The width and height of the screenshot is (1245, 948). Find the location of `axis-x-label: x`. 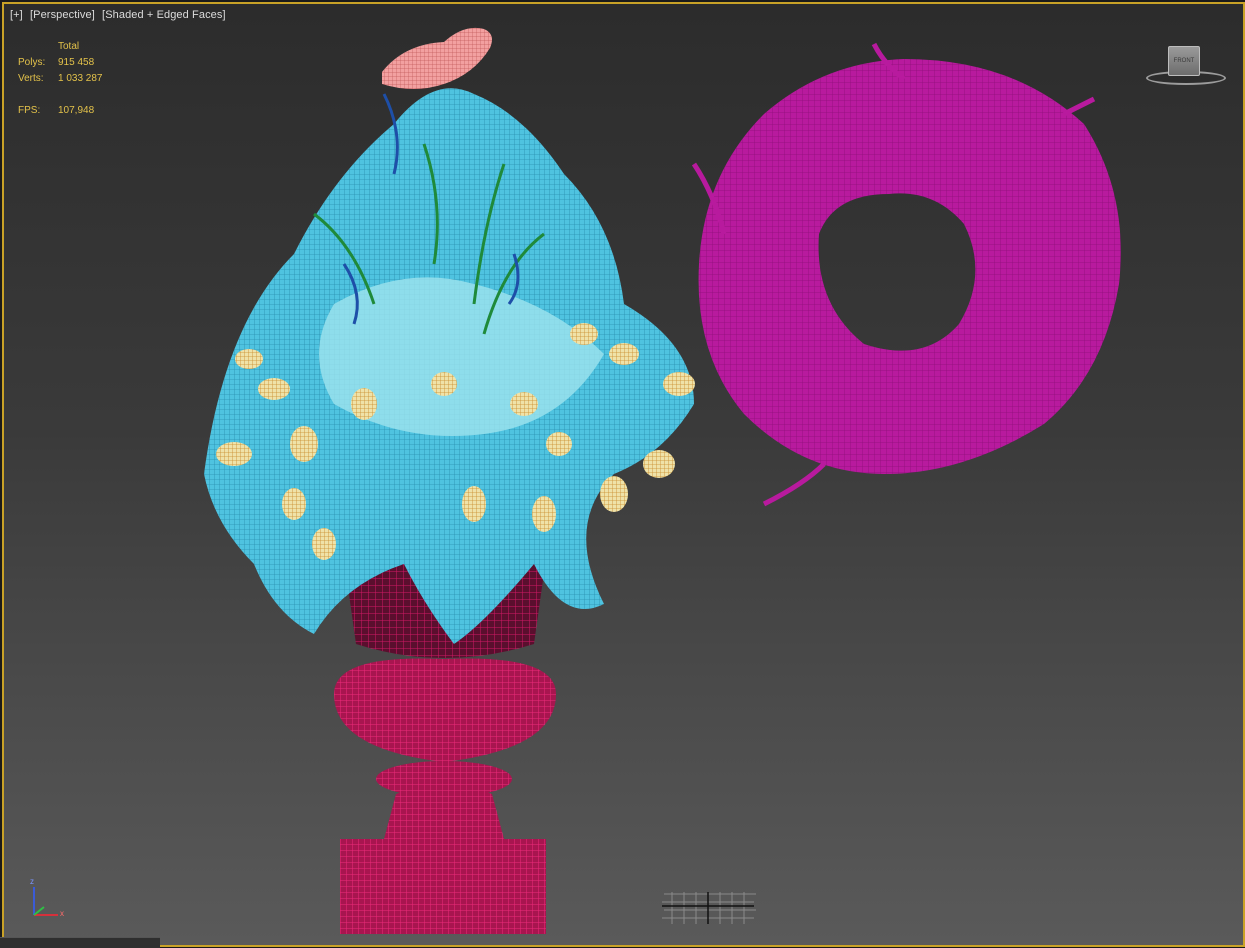

axis-x-label: x is located at coordinates (62, 913).